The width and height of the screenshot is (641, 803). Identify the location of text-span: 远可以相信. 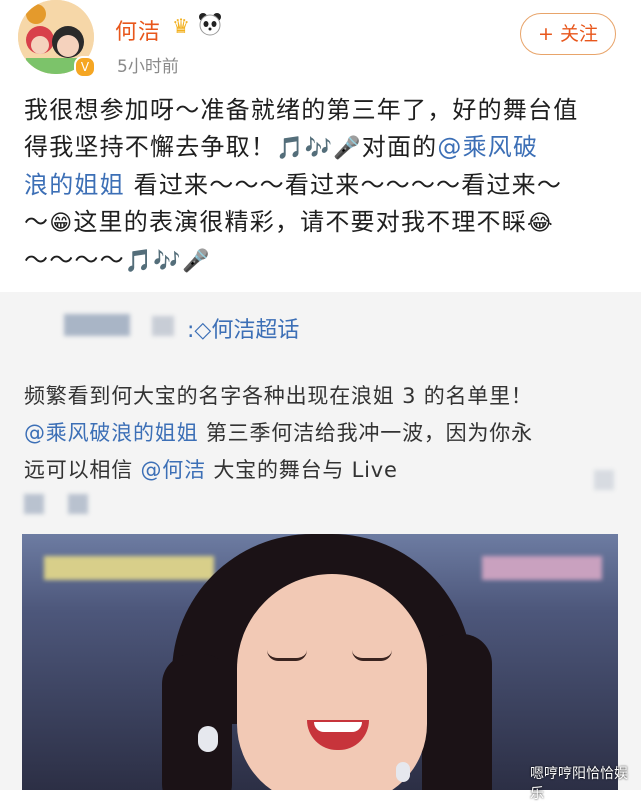
(82, 470).